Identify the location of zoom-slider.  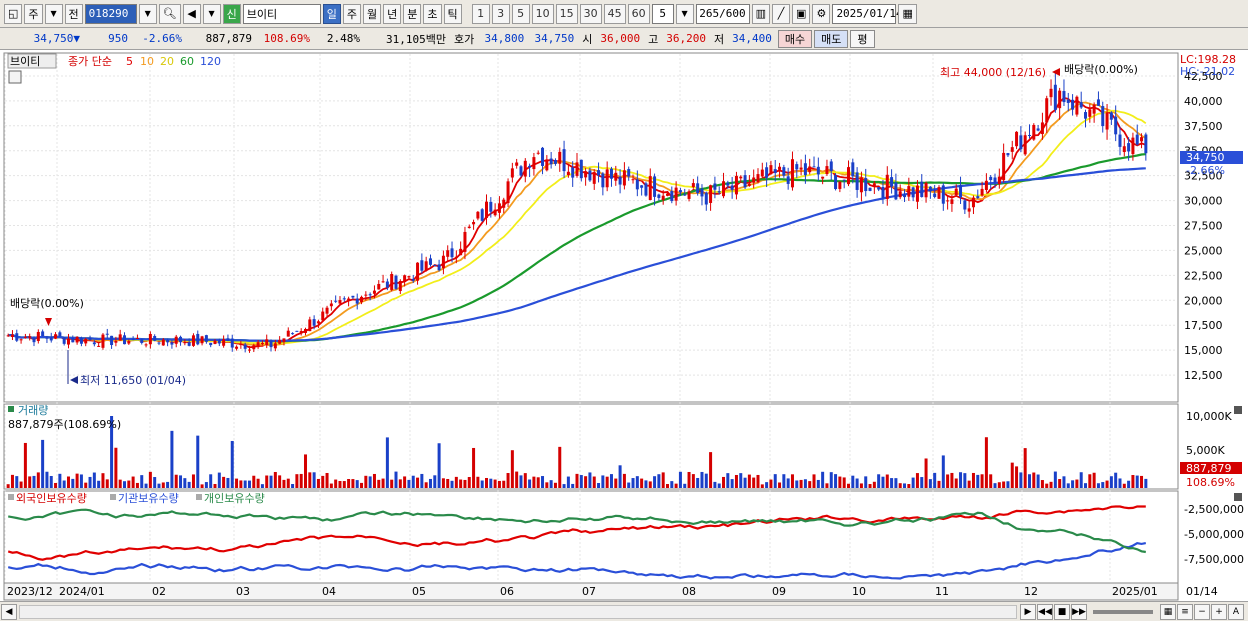
(1123, 611).